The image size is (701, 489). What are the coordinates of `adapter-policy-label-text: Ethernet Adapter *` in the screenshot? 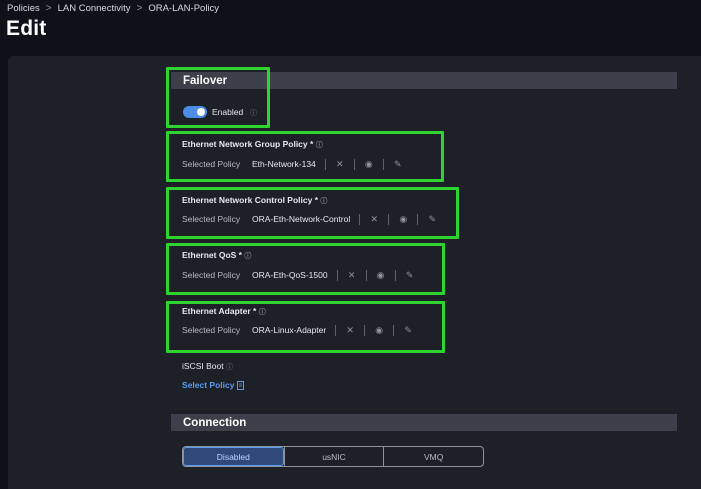 It's located at (219, 311).